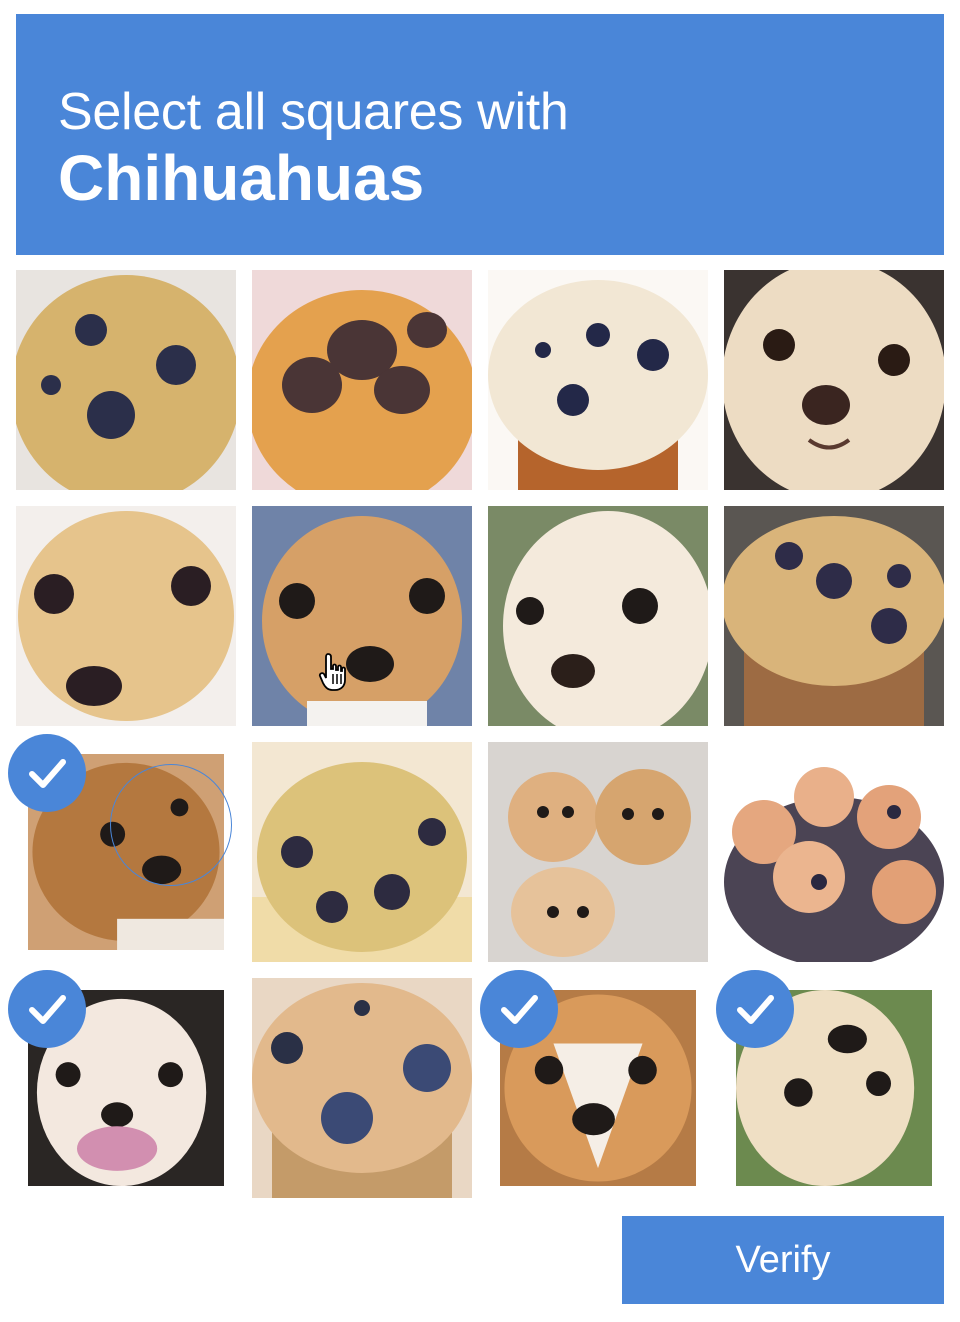 This screenshot has height=1322, width=960. What do you see at coordinates (171, 825) in the screenshot?
I see `click-ripple` at bounding box center [171, 825].